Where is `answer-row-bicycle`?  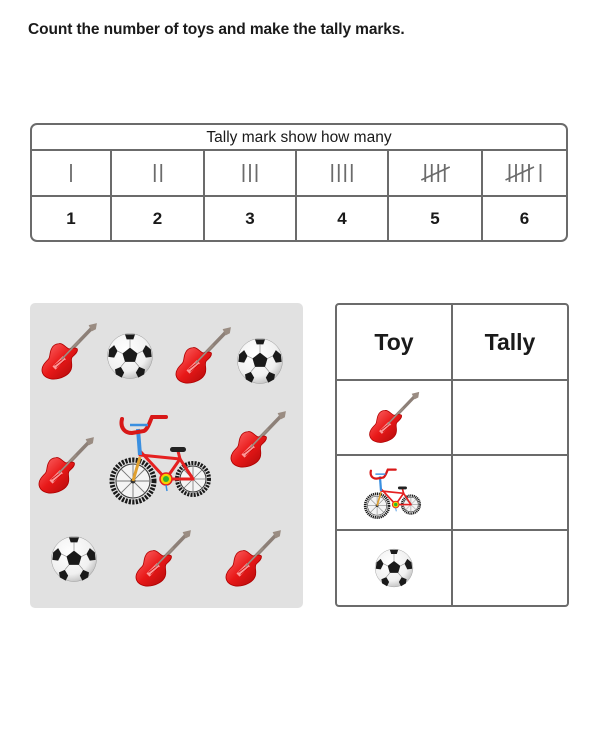
answer-row-bicycle is located at coordinates (452, 493).